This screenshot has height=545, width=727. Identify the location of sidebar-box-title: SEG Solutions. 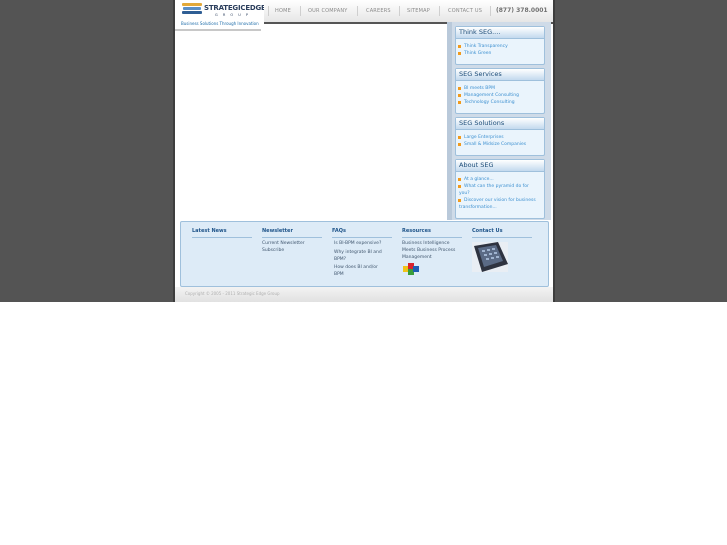
(500, 124).